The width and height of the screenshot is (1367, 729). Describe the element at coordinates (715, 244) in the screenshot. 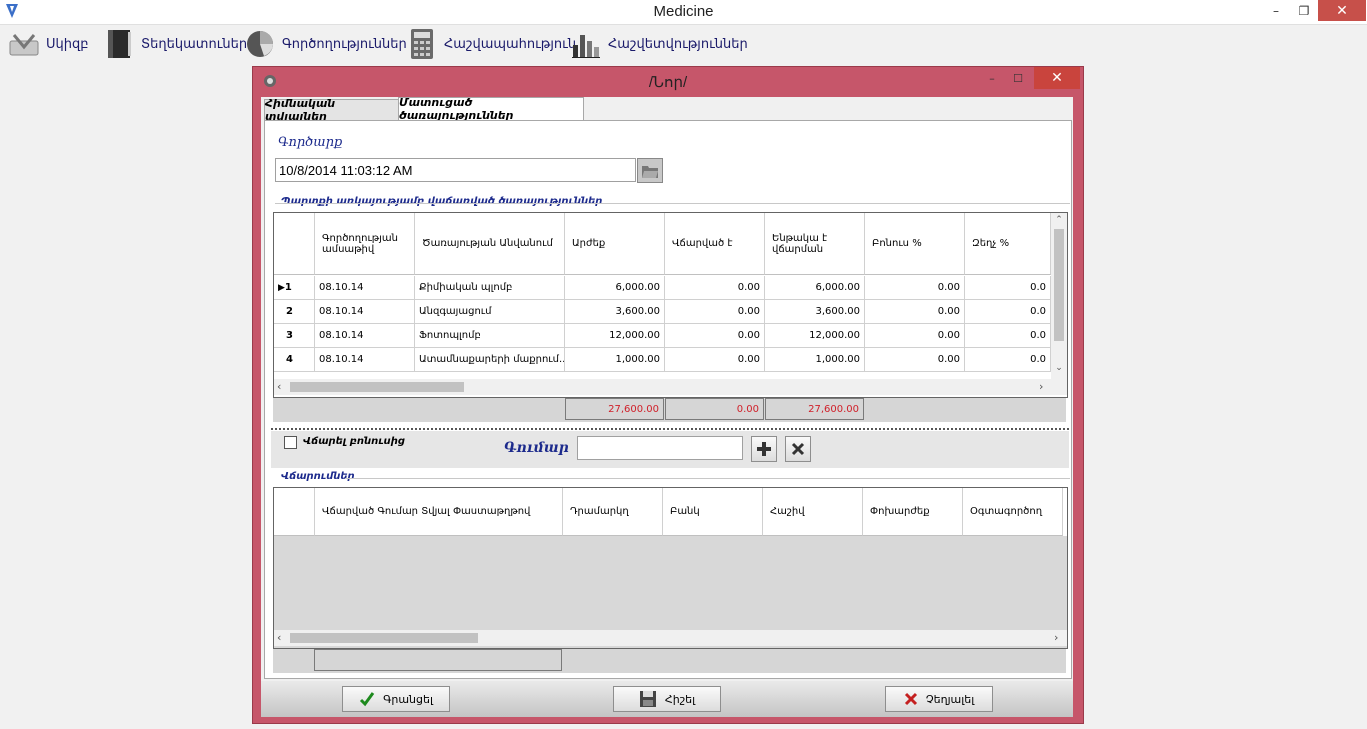

I see `column-header: Վճարված է` at that location.